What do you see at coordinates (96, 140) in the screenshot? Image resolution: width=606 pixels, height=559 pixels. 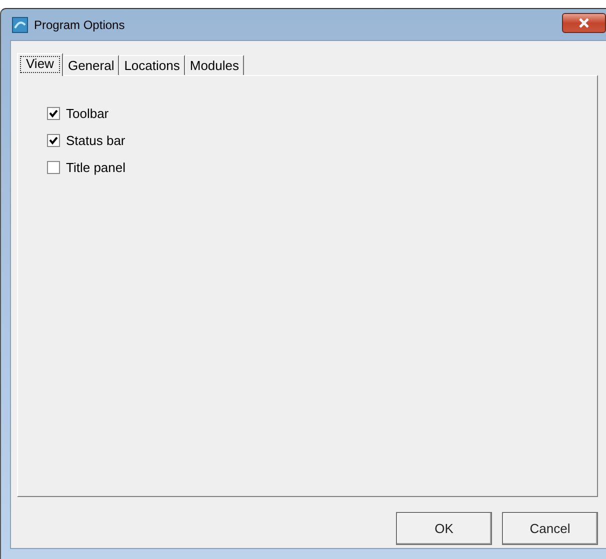 I see `checkbox-label: Status bar` at bounding box center [96, 140].